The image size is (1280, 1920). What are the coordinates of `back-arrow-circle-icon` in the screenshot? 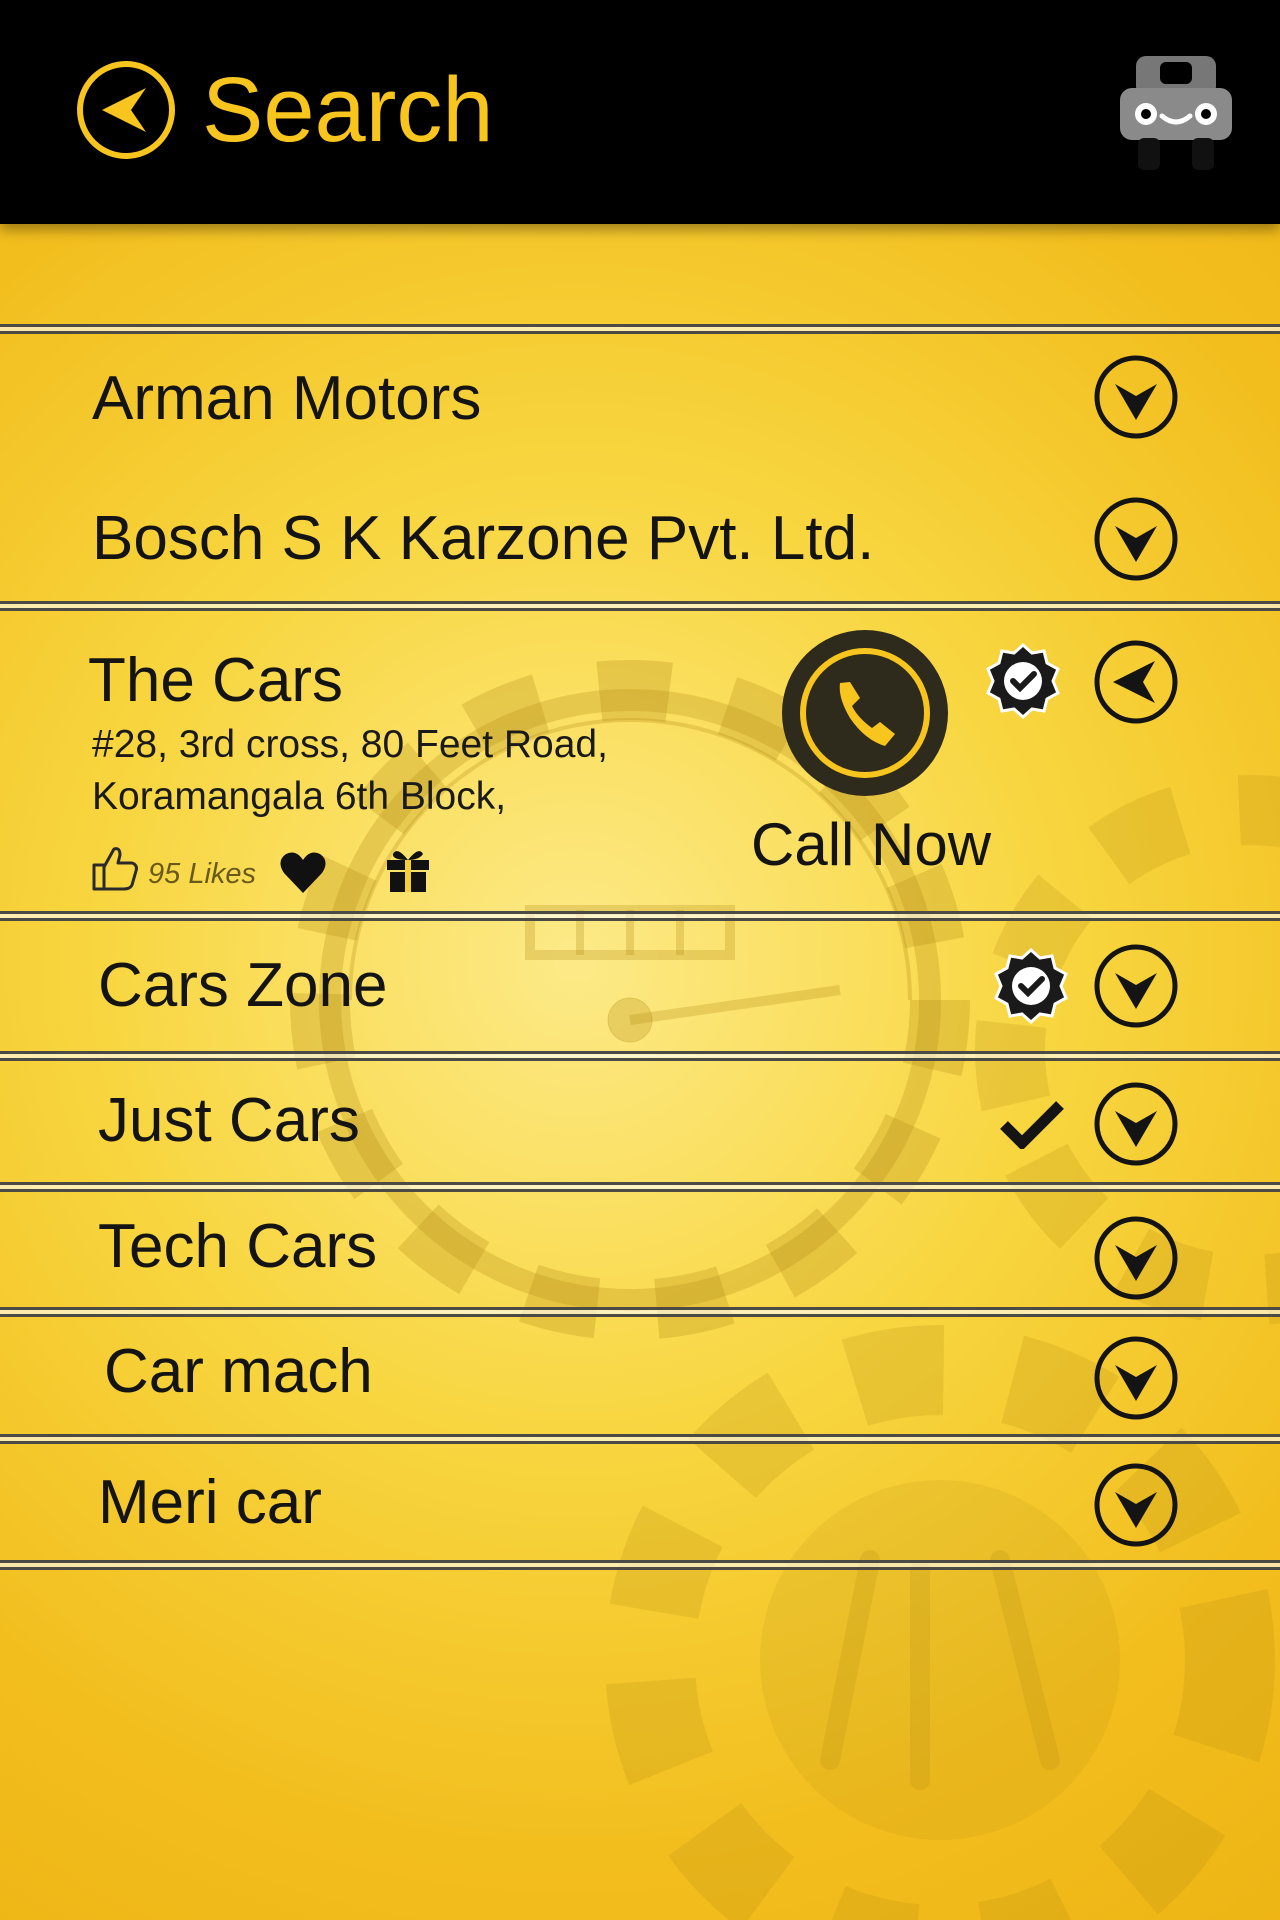 It's located at (126, 110).